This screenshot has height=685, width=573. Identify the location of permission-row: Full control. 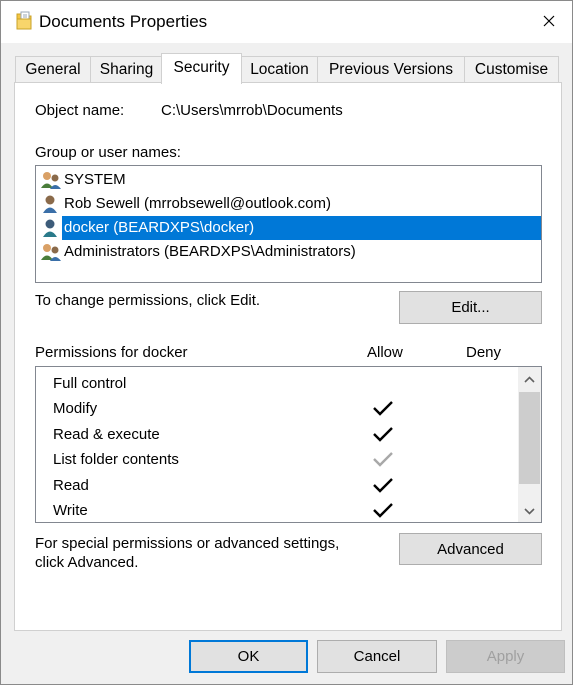
(277, 384).